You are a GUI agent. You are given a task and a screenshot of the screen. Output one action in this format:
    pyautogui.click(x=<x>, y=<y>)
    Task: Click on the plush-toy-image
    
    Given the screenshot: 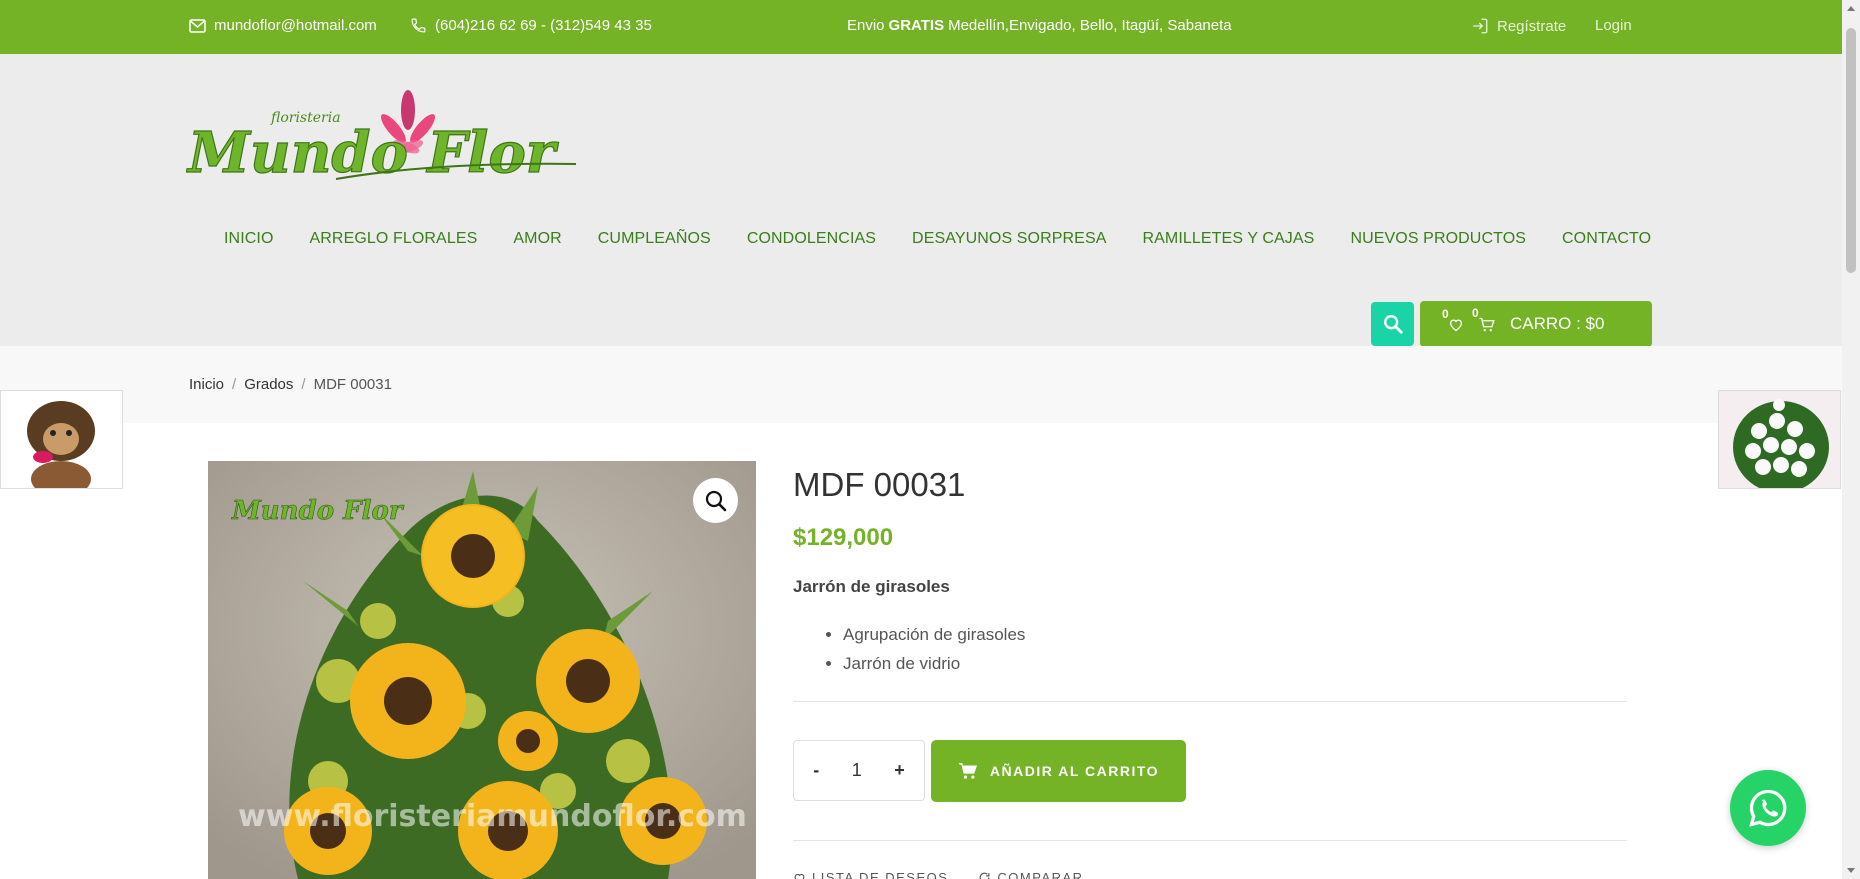 What is the action you would take?
    pyautogui.click(x=61, y=439)
    